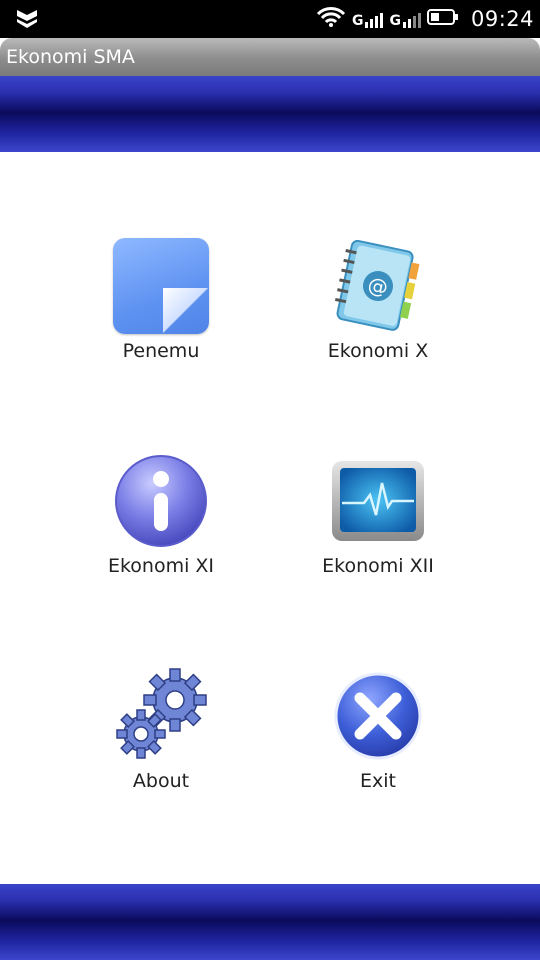 The width and height of the screenshot is (540, 960). I want to click on info-icon, so click(161, 501).